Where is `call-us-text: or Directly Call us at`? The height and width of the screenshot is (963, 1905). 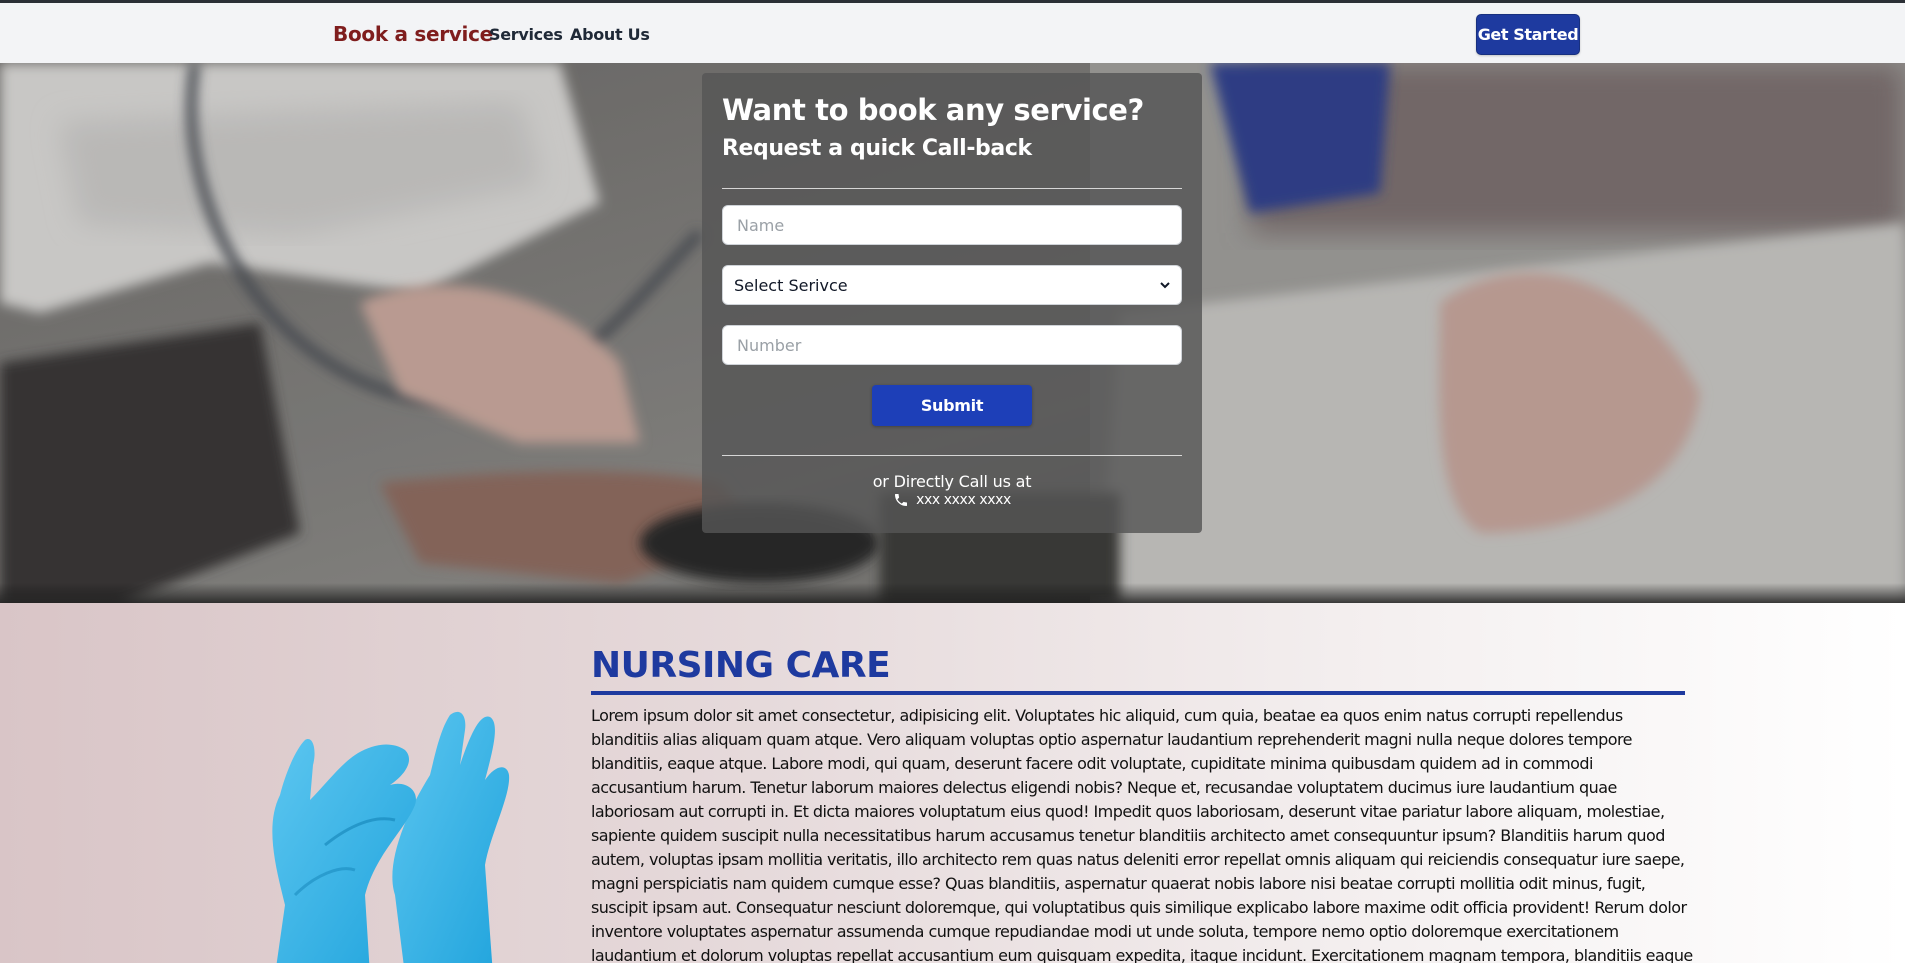
call-us-text: or Directly Call us at is located at coordinates (952, 481).